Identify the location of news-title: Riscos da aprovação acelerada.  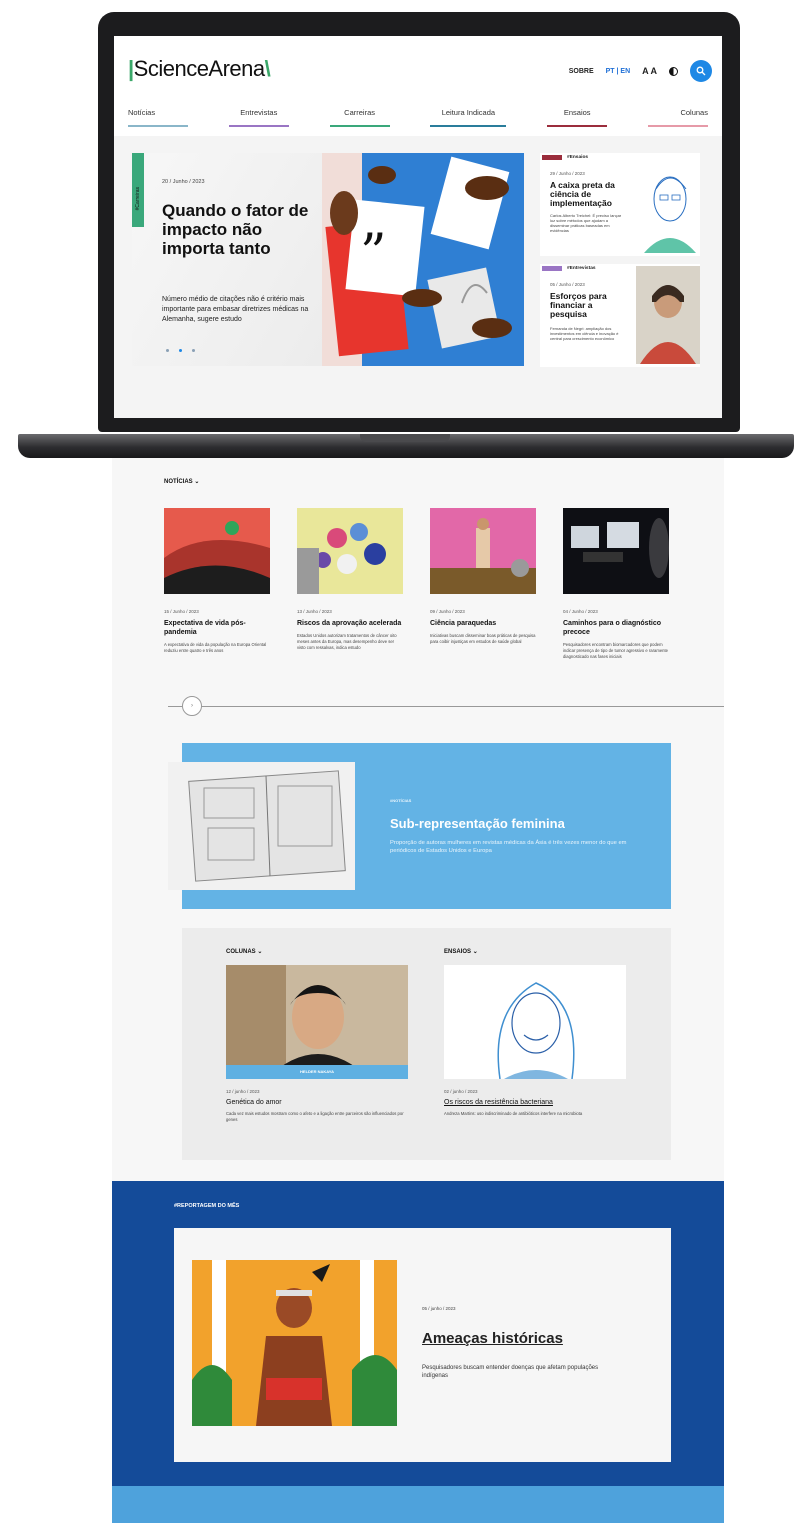
(350, 623).